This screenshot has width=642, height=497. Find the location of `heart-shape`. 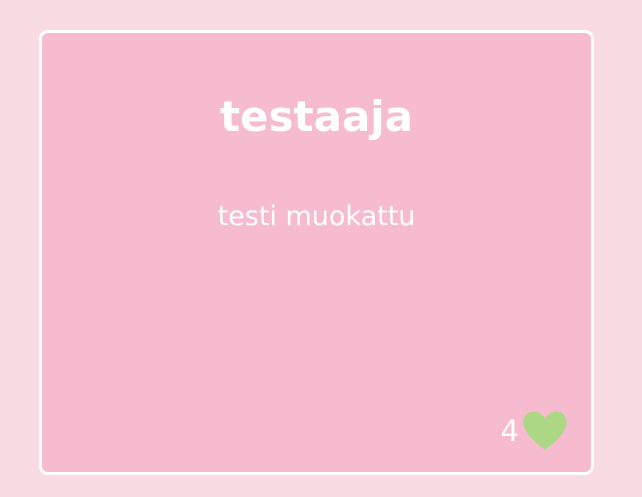

heart-shape is located at coordinates (545, 430).